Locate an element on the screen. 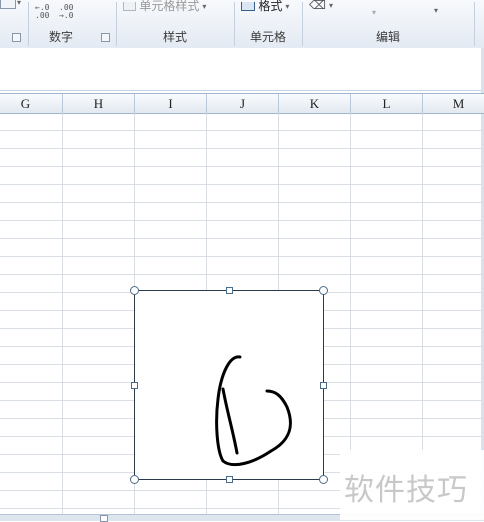 This screenshot has height=522, width=484. column-header-k: K is located at coordinates (315, 103).